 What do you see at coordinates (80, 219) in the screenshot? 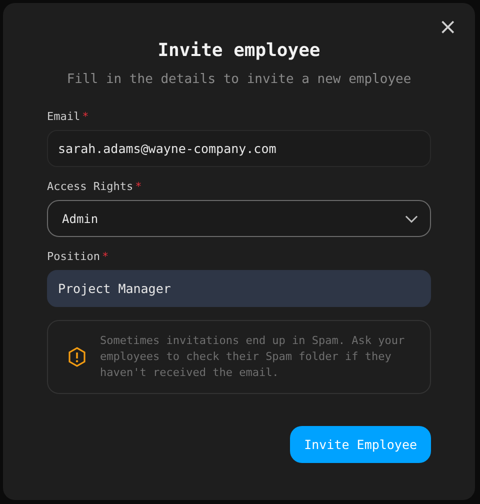
I see `dropdown-value: Admin` at bounding box center [80, 219].